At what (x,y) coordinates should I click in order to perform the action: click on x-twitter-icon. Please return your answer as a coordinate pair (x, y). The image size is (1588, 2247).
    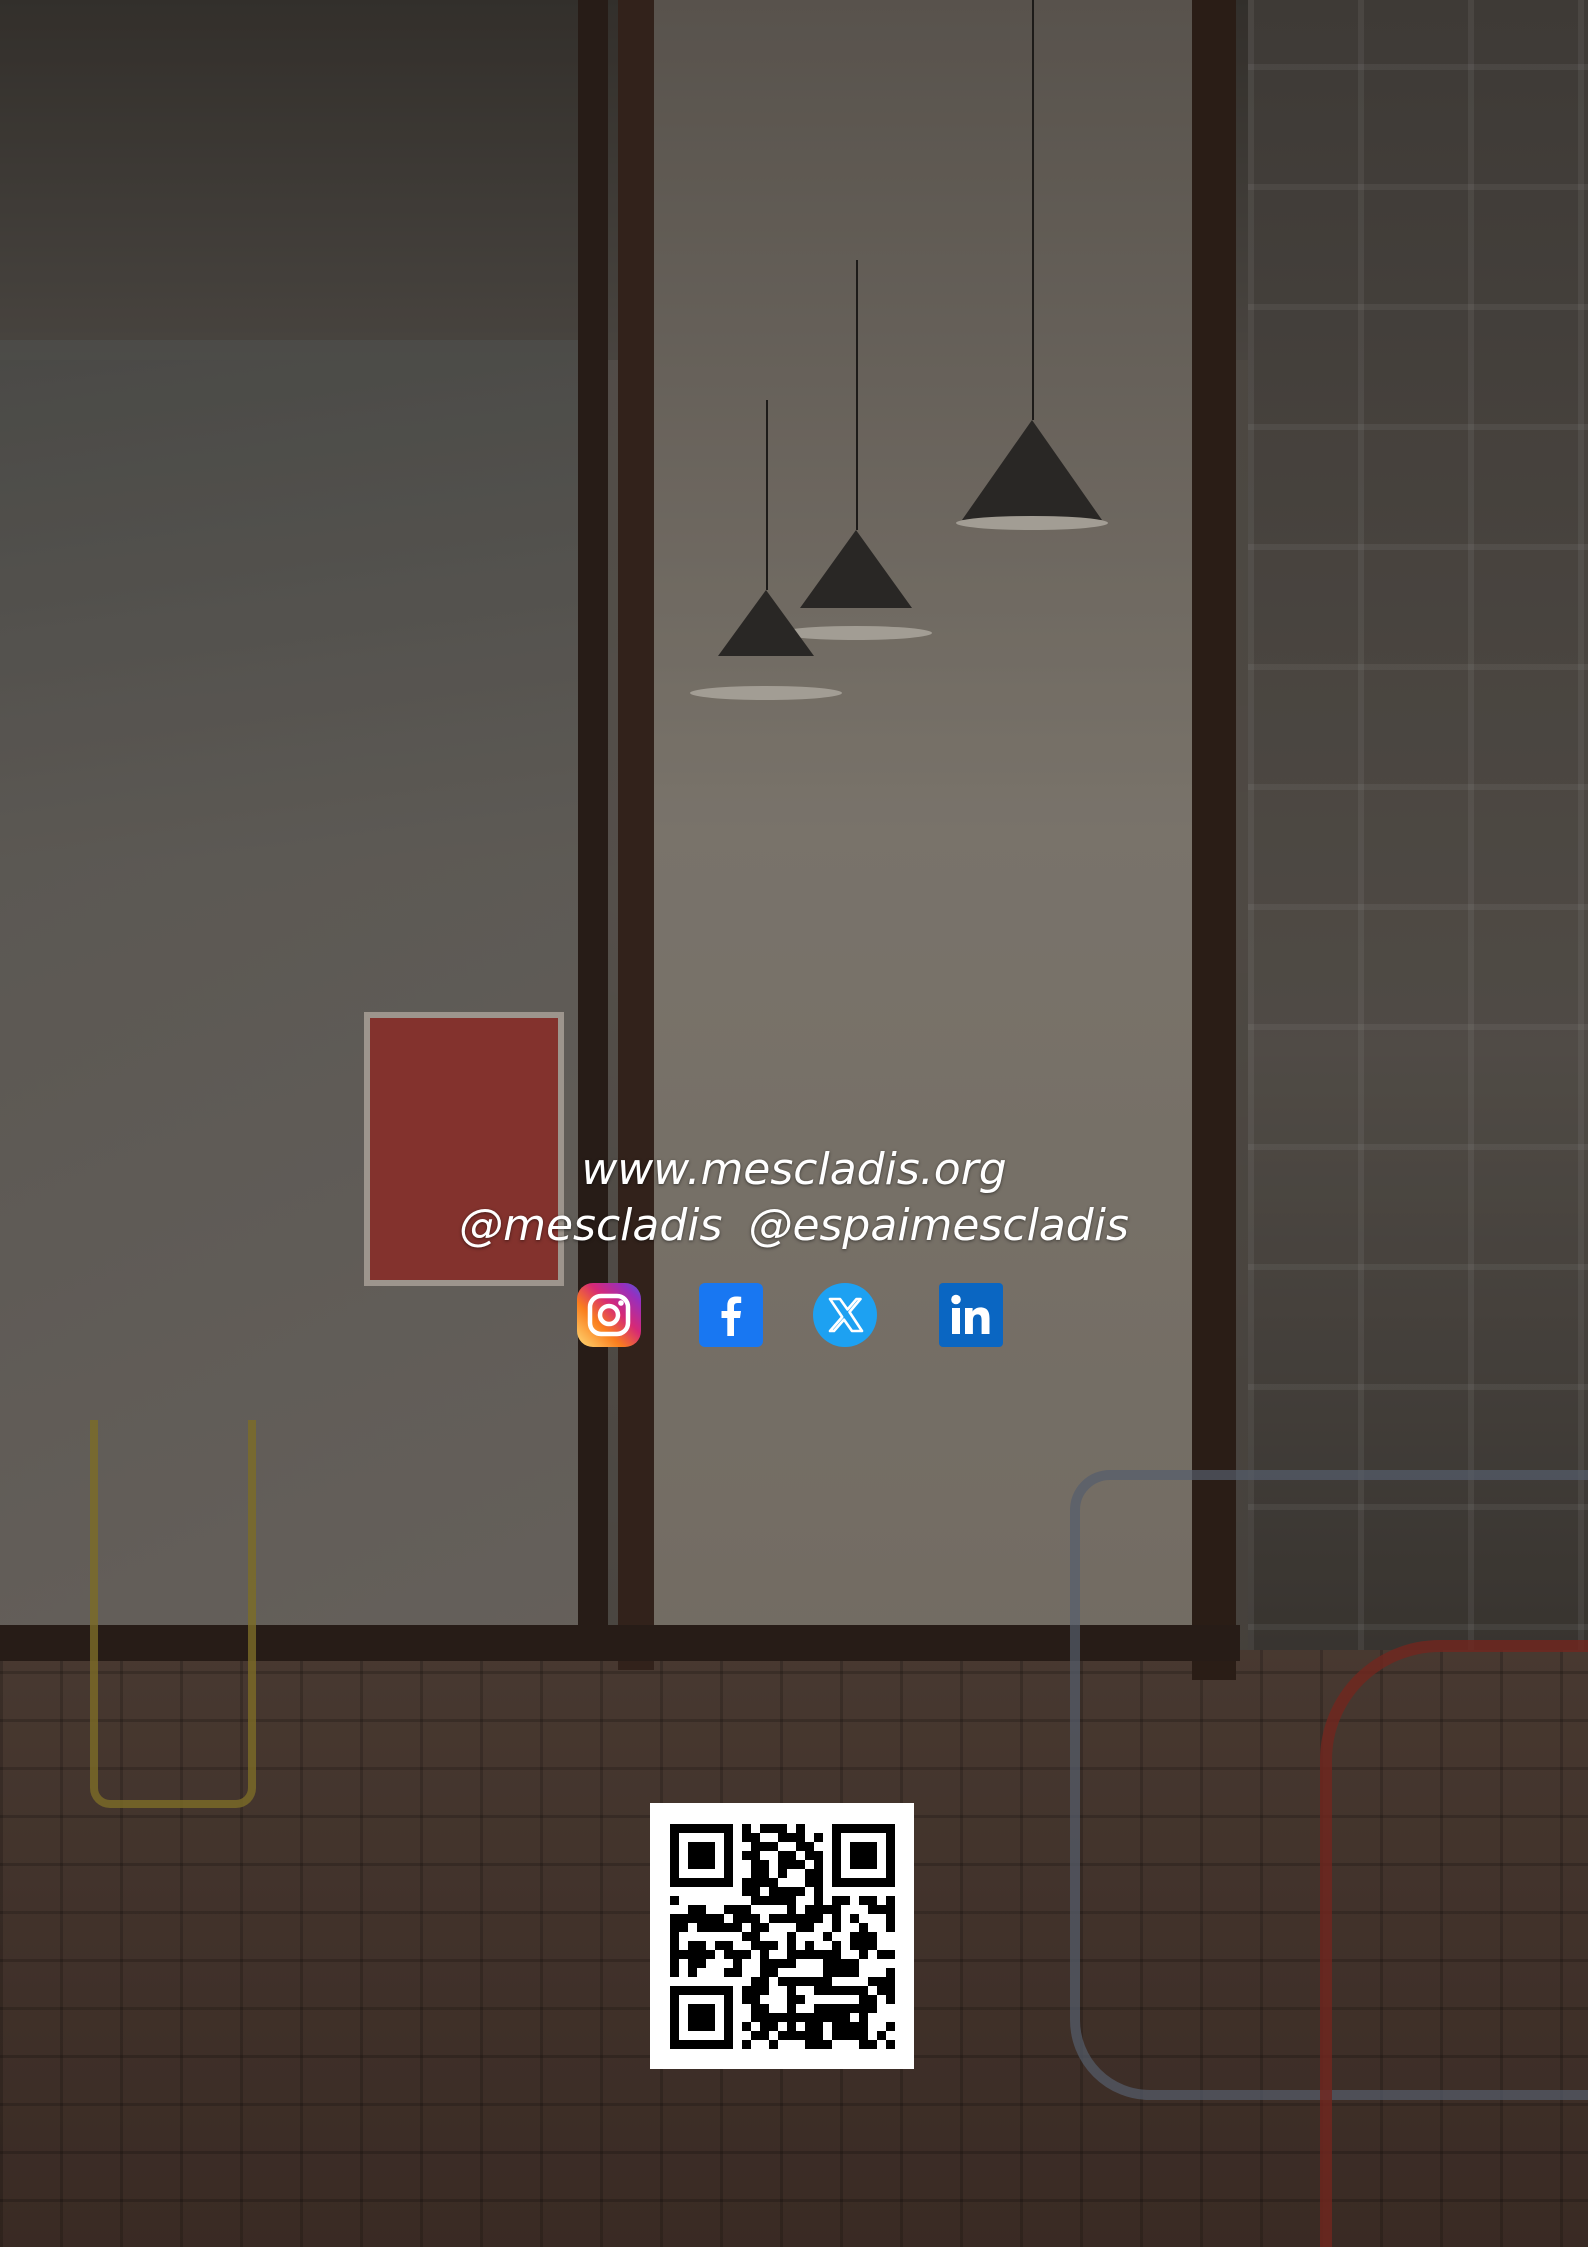
    Looking at the image, I should click on (845, 1315).